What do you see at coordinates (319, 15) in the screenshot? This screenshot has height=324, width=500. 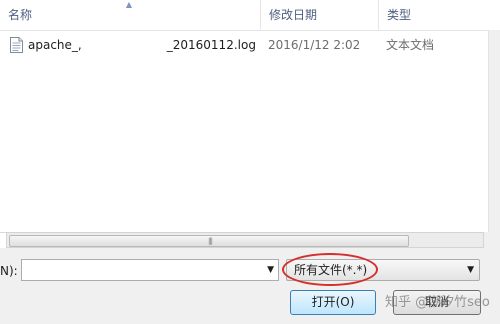 I see `column-header-date: 修改日期` at bounding box center [319, 15].